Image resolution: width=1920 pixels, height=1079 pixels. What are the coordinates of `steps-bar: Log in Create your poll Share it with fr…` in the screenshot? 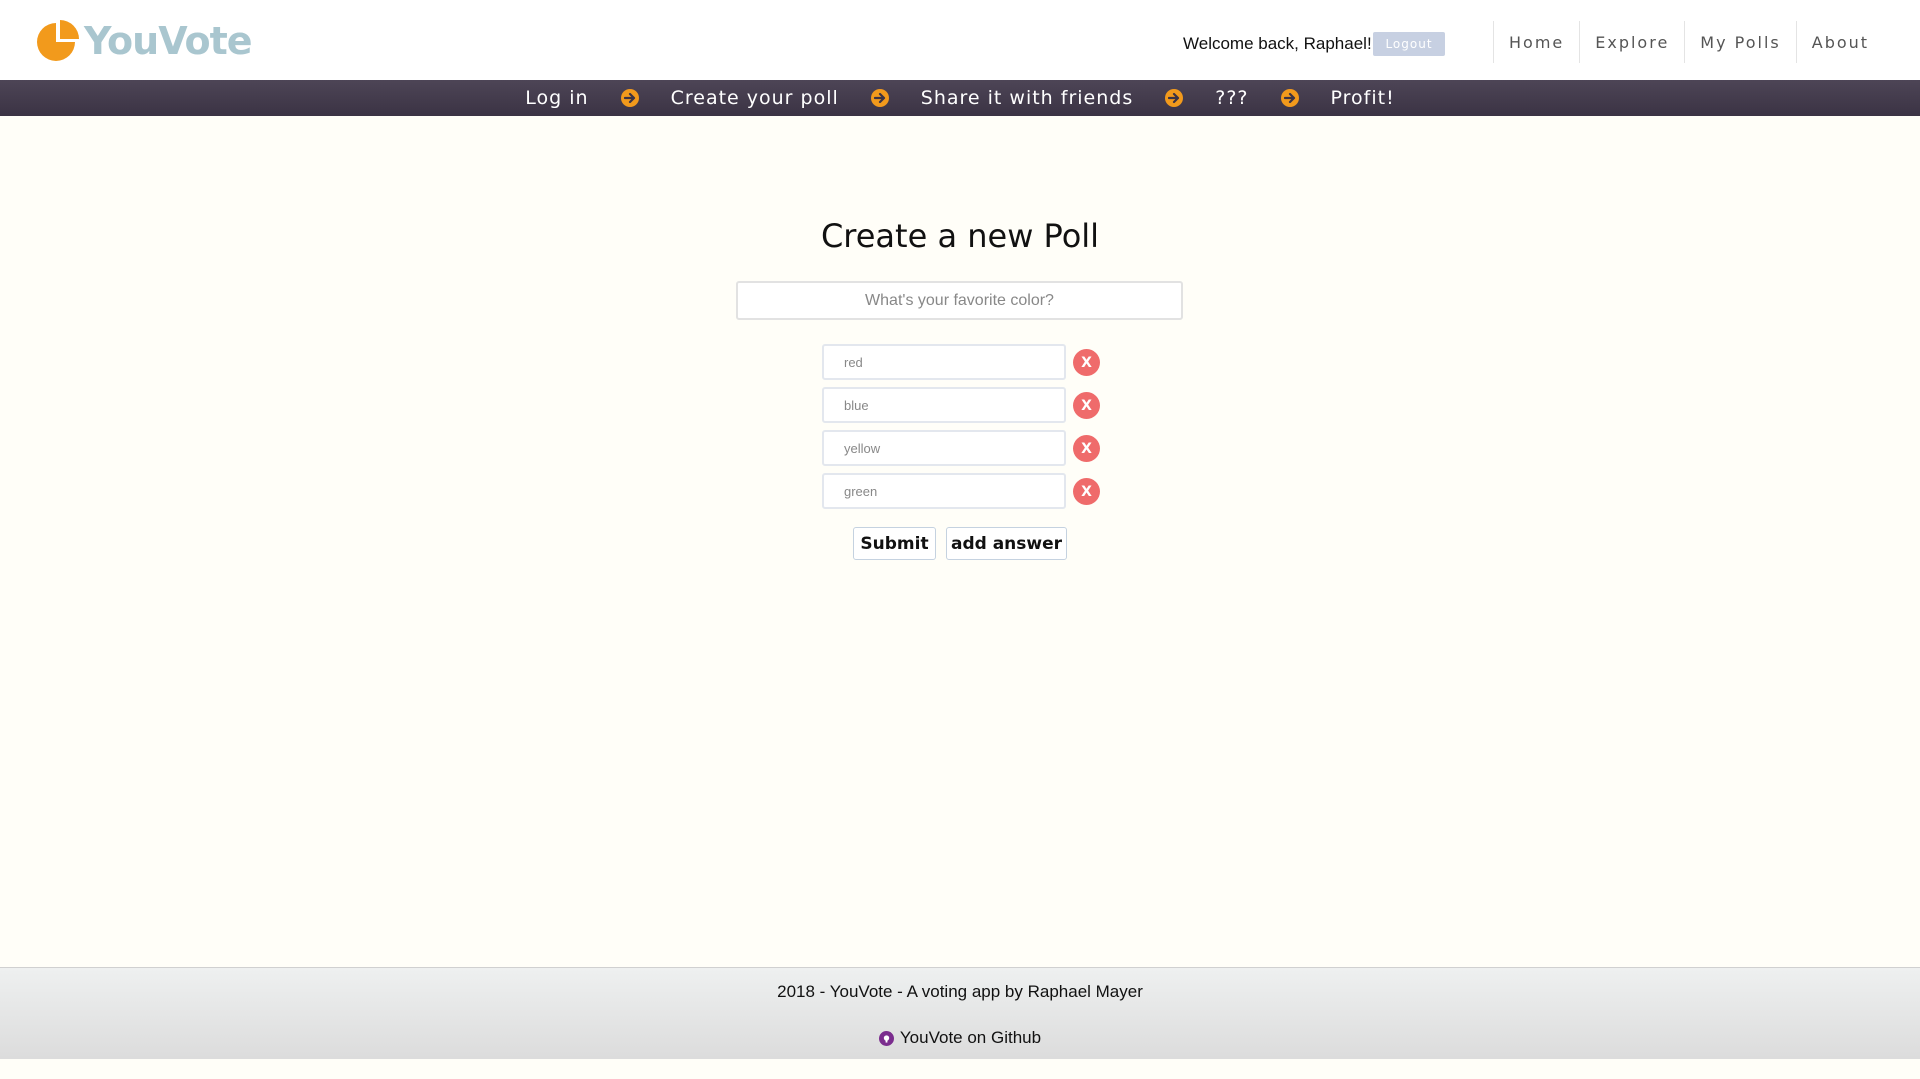 It's located at (960, 98).